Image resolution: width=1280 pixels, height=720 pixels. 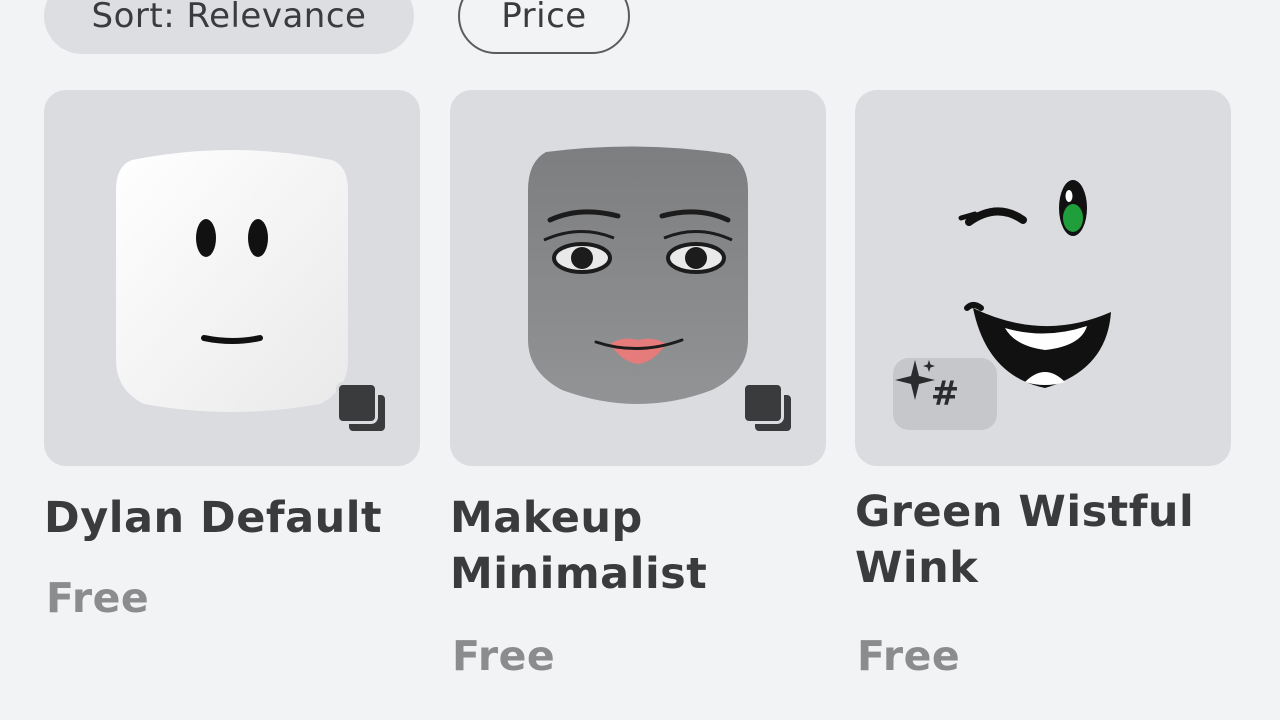 I want to click on price-filter-button: Price, so click(x=544, y=27).